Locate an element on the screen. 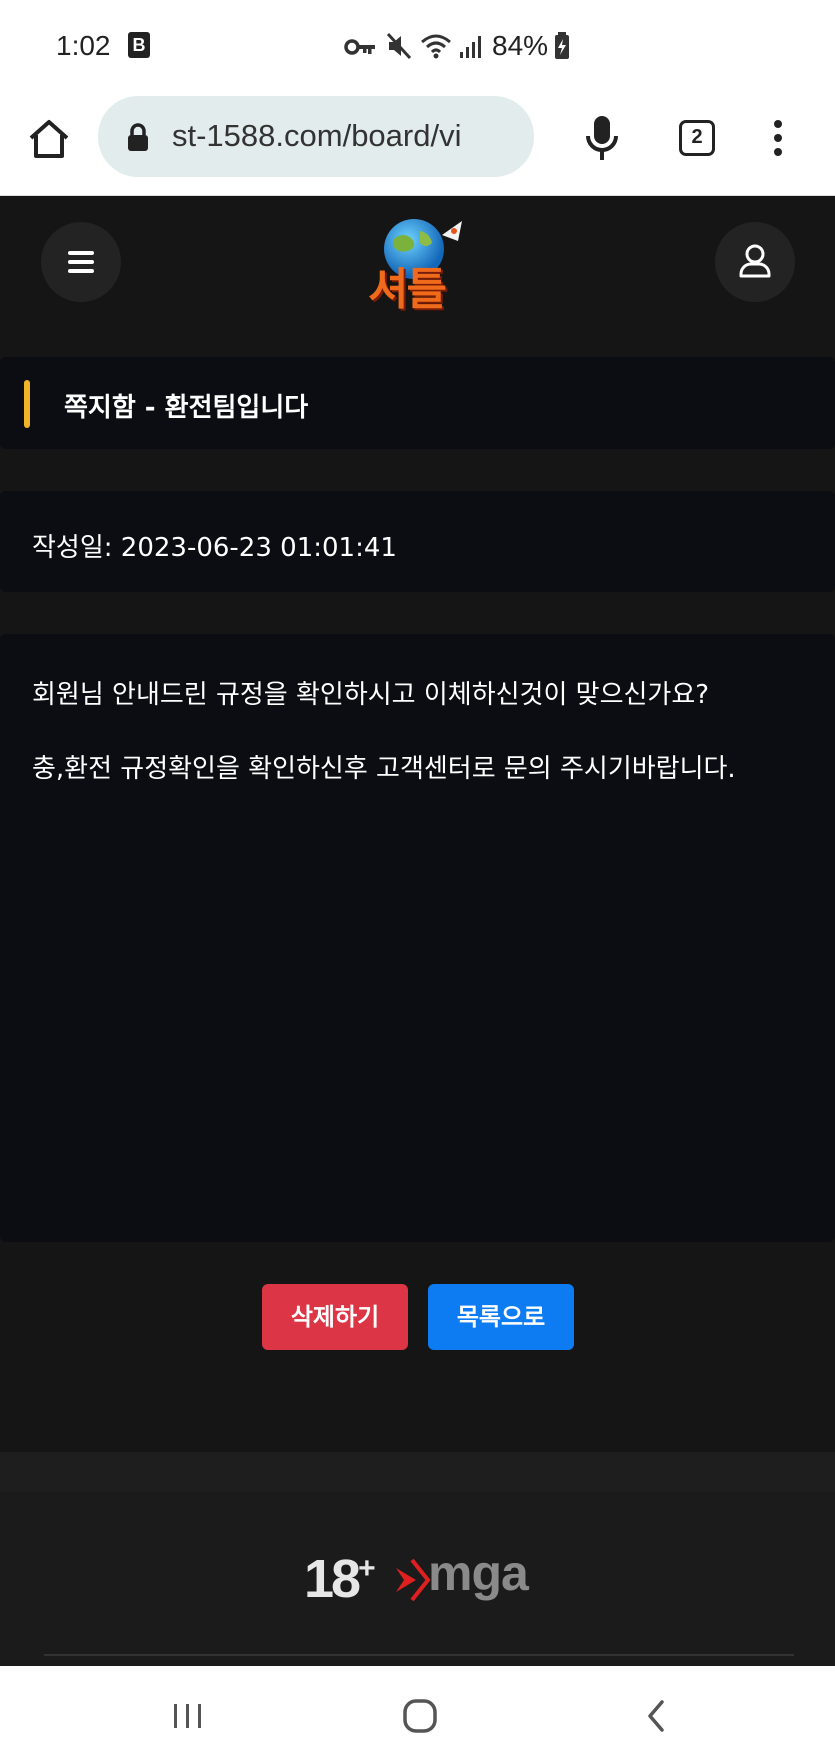 Image resolution: width=835 pixels, height=1763 pixels. signal-icon is located at coordinates (470, 47).